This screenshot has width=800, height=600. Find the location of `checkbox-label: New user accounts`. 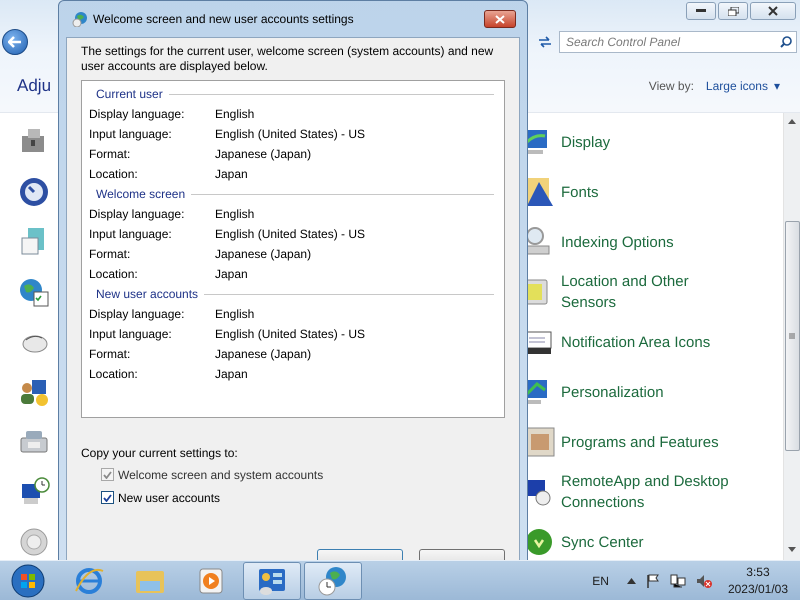

checkbox-label: New user accounts is located at coordinates (169, 497).